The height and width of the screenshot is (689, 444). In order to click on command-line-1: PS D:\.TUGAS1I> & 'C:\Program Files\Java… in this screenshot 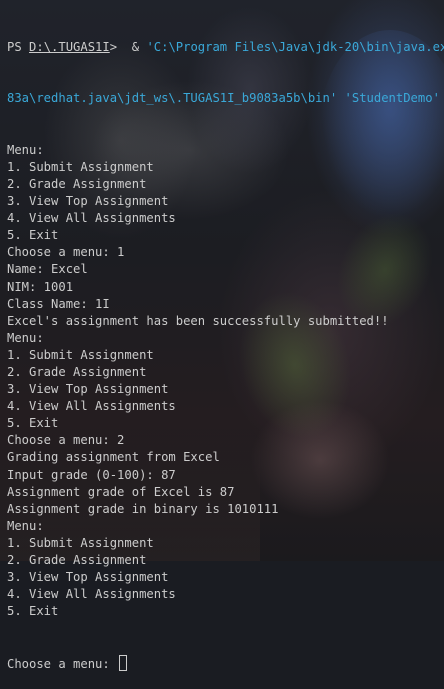, I will do `click(225, 47)`.